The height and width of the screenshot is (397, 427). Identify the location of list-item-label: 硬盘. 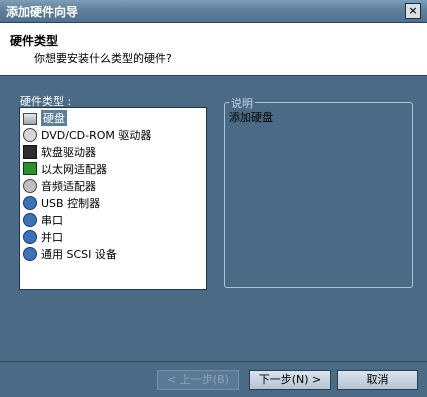
(54, 117).